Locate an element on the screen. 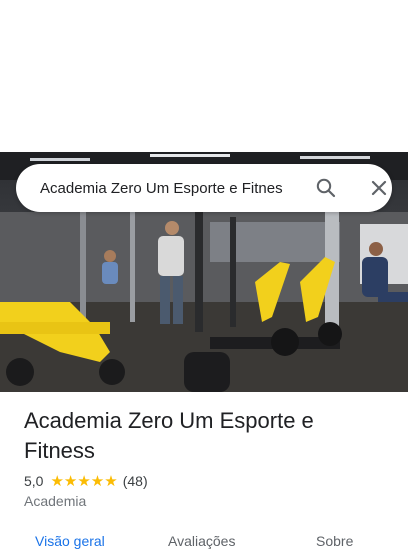  search-icon is located at coordinates (326, 188).